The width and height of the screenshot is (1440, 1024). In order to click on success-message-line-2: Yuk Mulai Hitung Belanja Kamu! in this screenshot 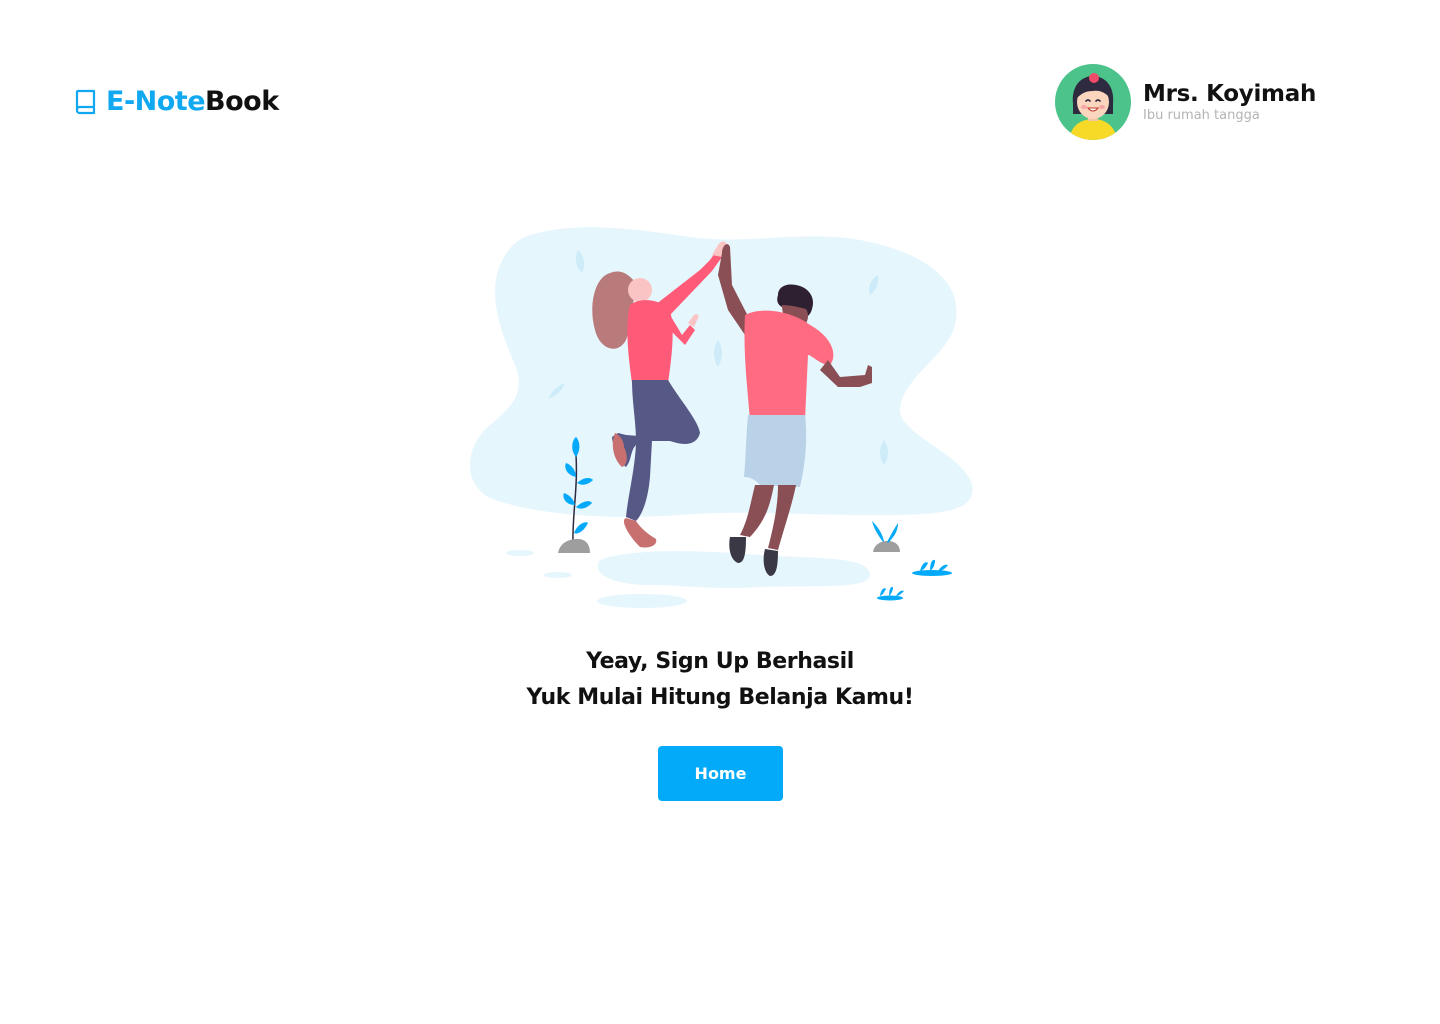, I will do `click(720, 697)`.